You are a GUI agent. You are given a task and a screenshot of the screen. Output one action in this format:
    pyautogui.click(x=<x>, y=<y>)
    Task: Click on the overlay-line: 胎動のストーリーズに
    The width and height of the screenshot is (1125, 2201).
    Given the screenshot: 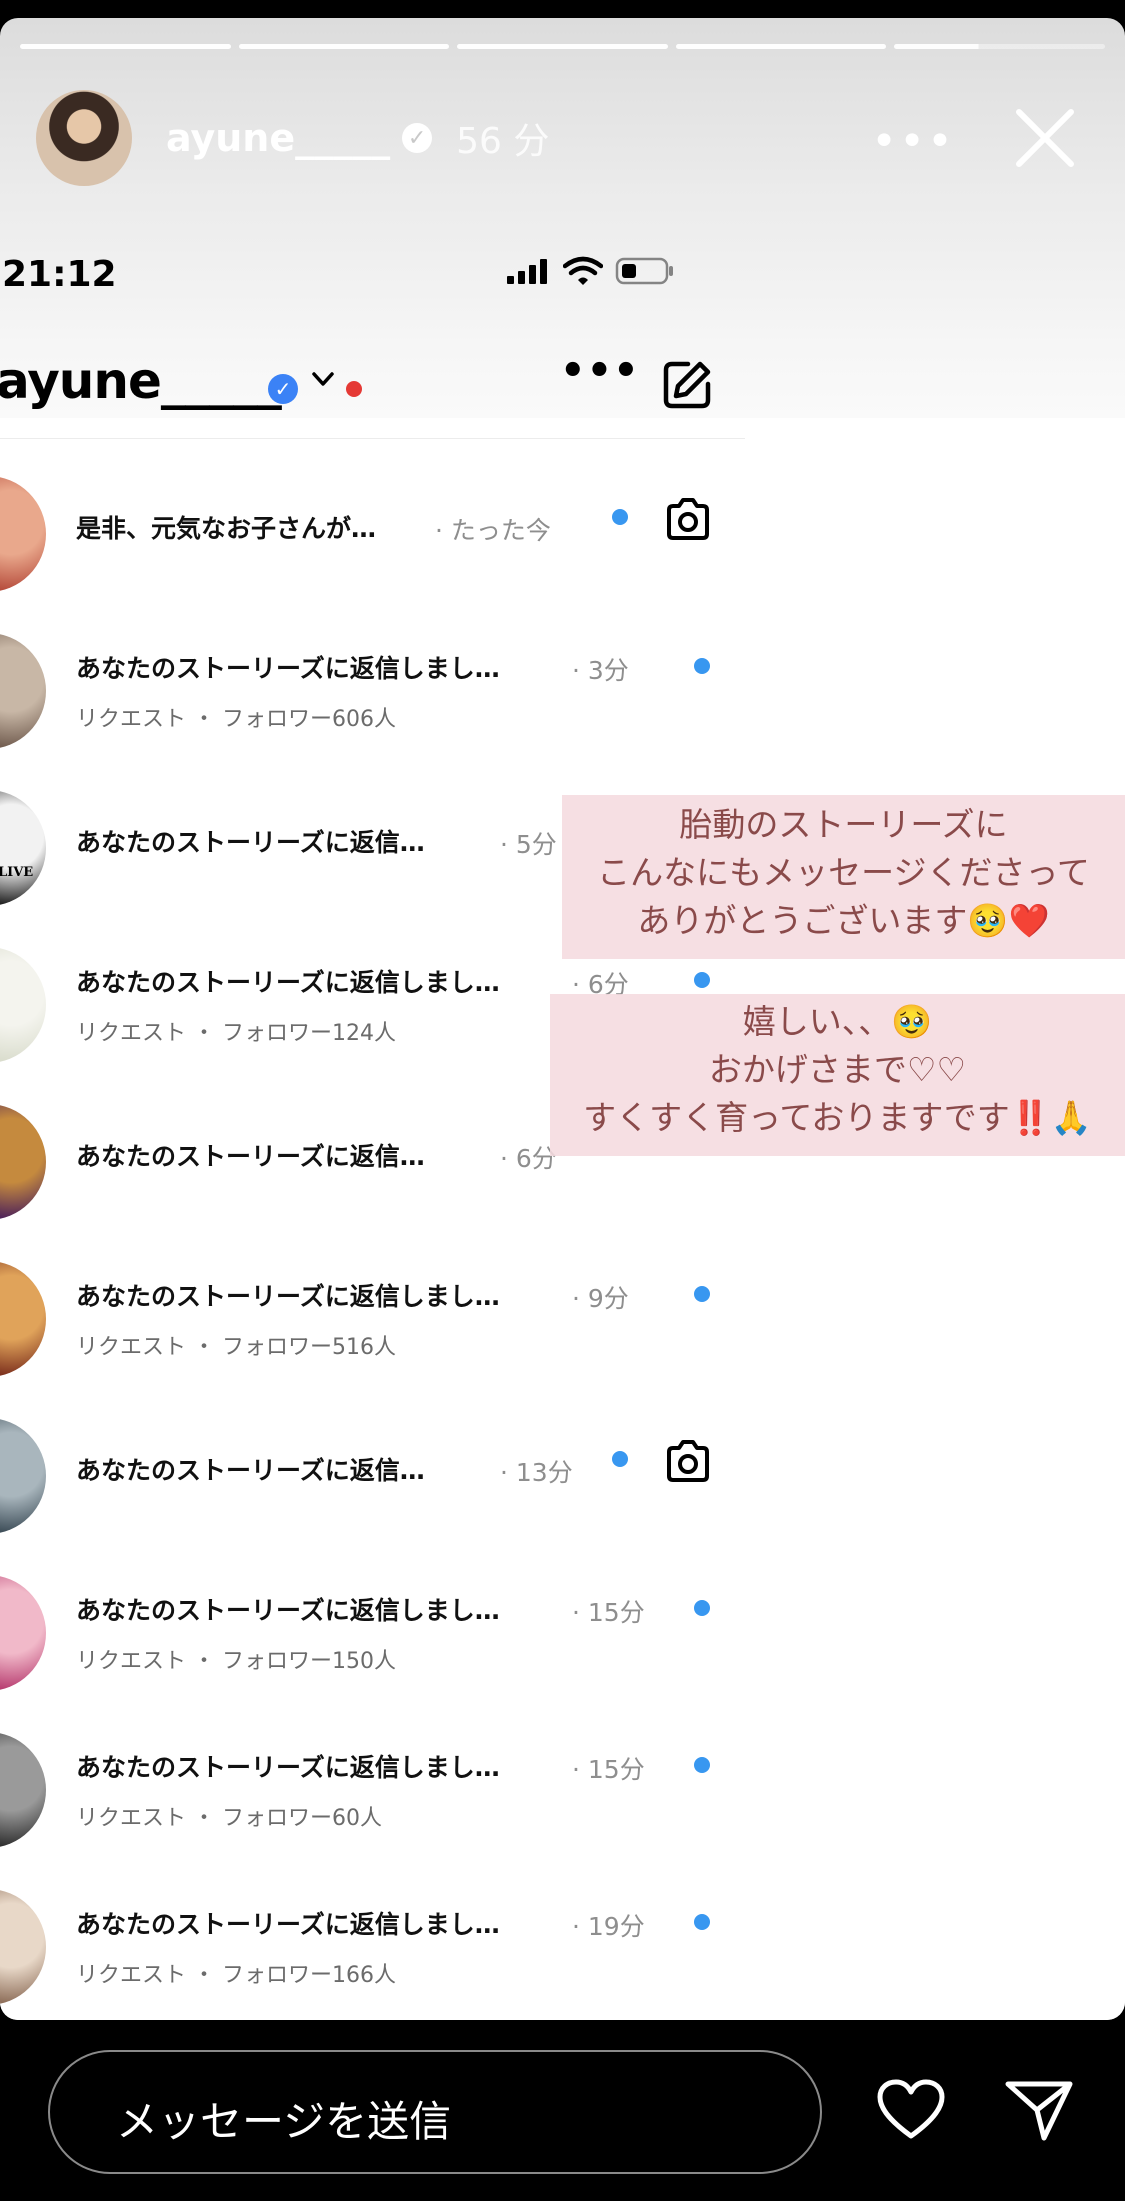 What is the action you would take?
    pyautogui.click(x=843, y=824)
    